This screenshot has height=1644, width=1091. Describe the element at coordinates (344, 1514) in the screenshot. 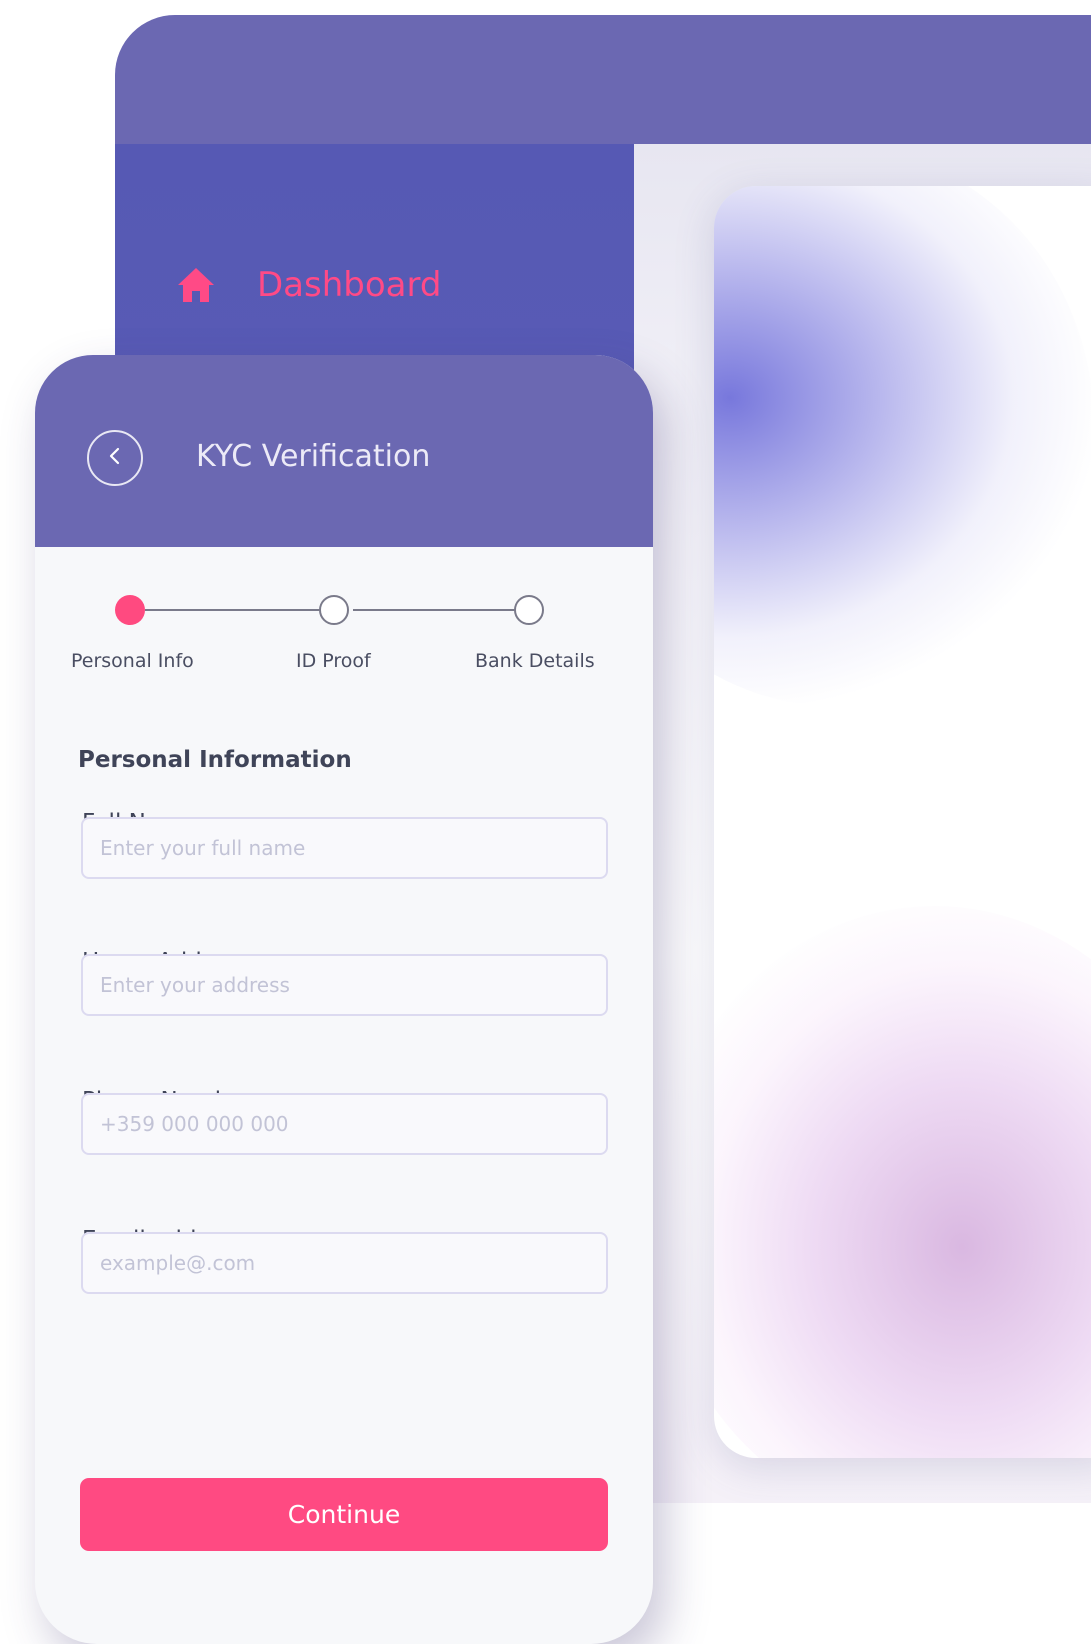

I see `continue-button: Continue` at that location.